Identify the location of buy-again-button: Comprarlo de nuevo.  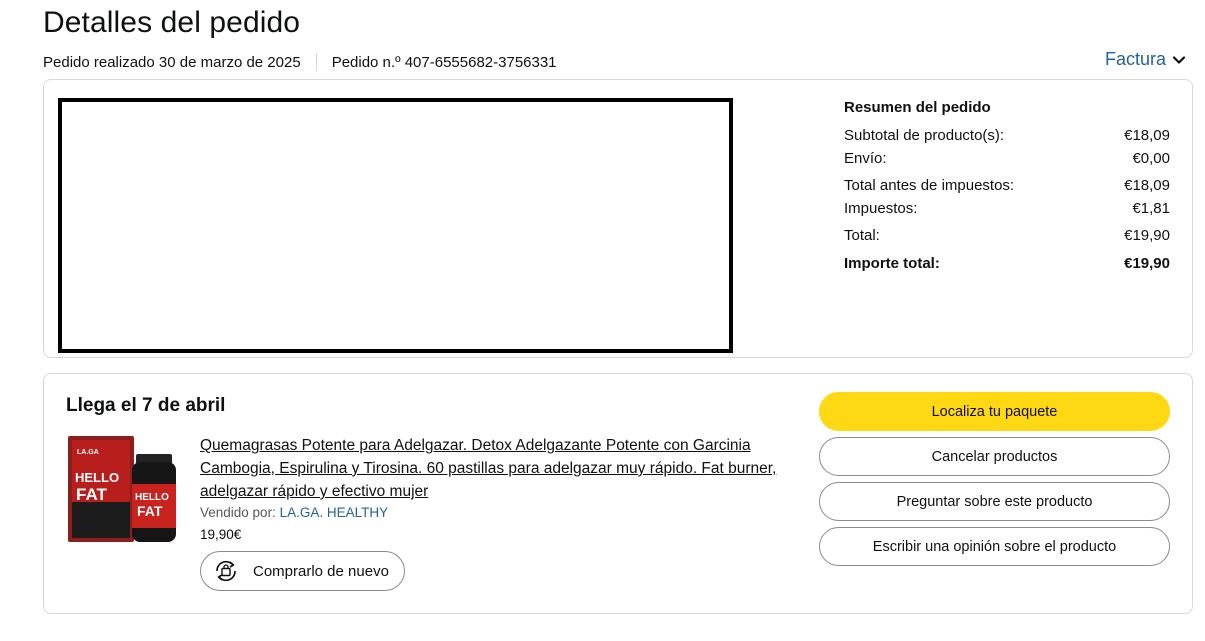
(302, 571).